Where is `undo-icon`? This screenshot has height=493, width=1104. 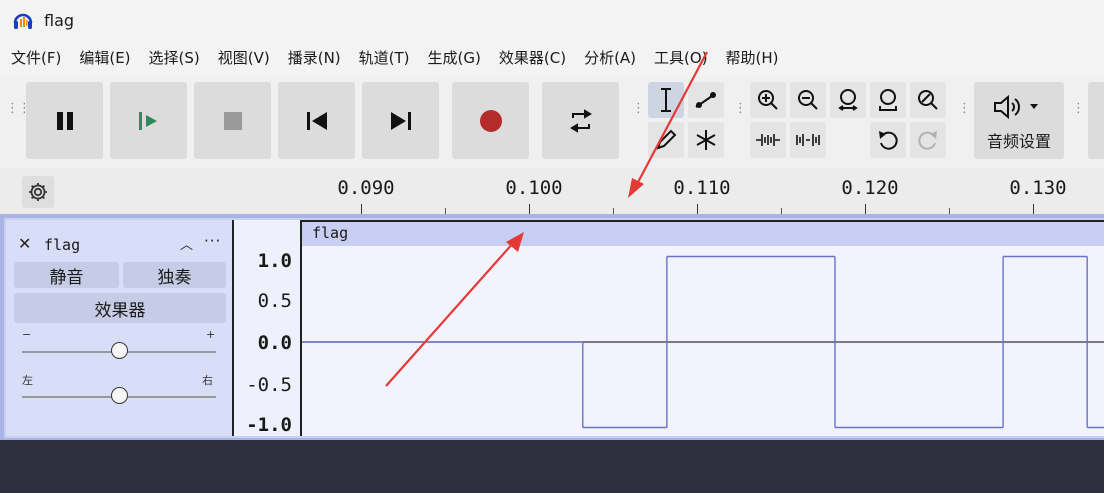 undo-icon is located at coordinates (888, 140).